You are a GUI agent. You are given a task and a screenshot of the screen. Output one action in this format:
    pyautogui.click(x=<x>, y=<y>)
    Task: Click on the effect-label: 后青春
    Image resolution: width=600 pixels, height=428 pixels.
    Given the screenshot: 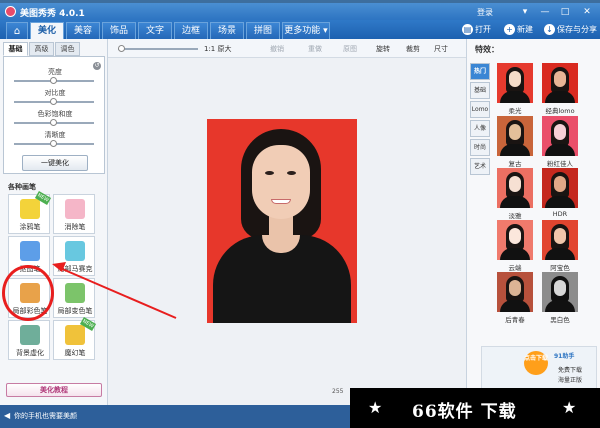 What is the action you would take?
    pyautogui.click(x=515, y=320)
    